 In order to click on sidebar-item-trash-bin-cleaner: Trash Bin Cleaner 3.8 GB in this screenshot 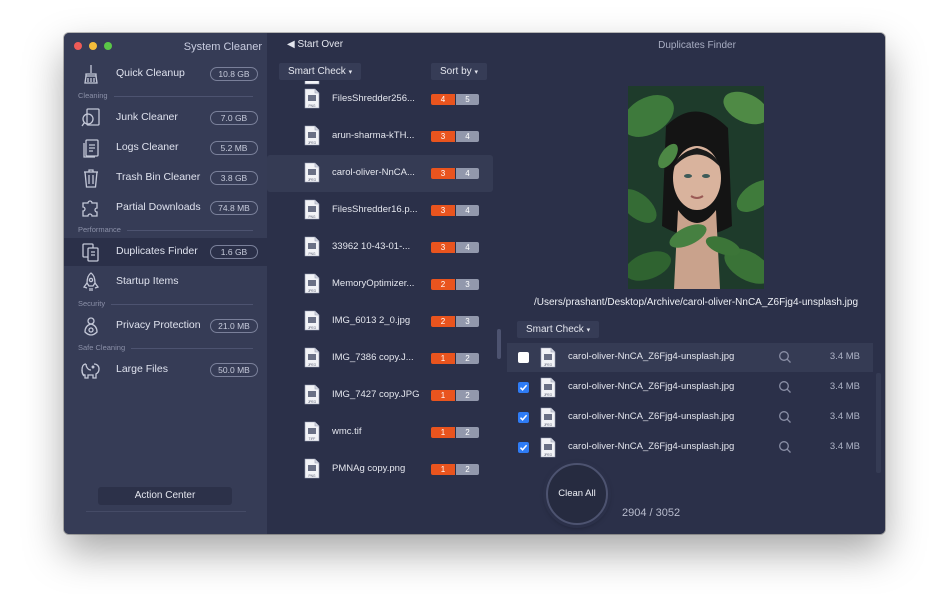, I will do `click(165, 178)`.